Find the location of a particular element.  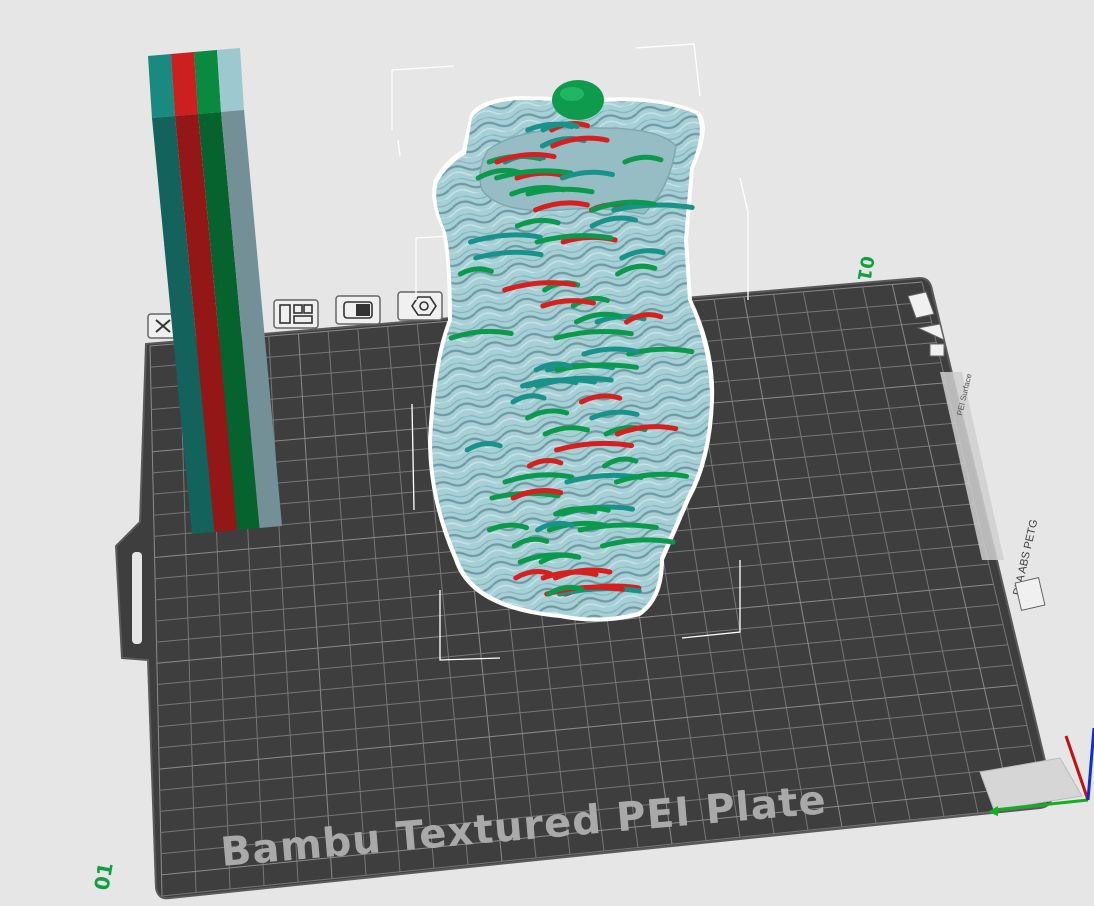

plate-number-back: 01 is located at coordinates (865, 268).